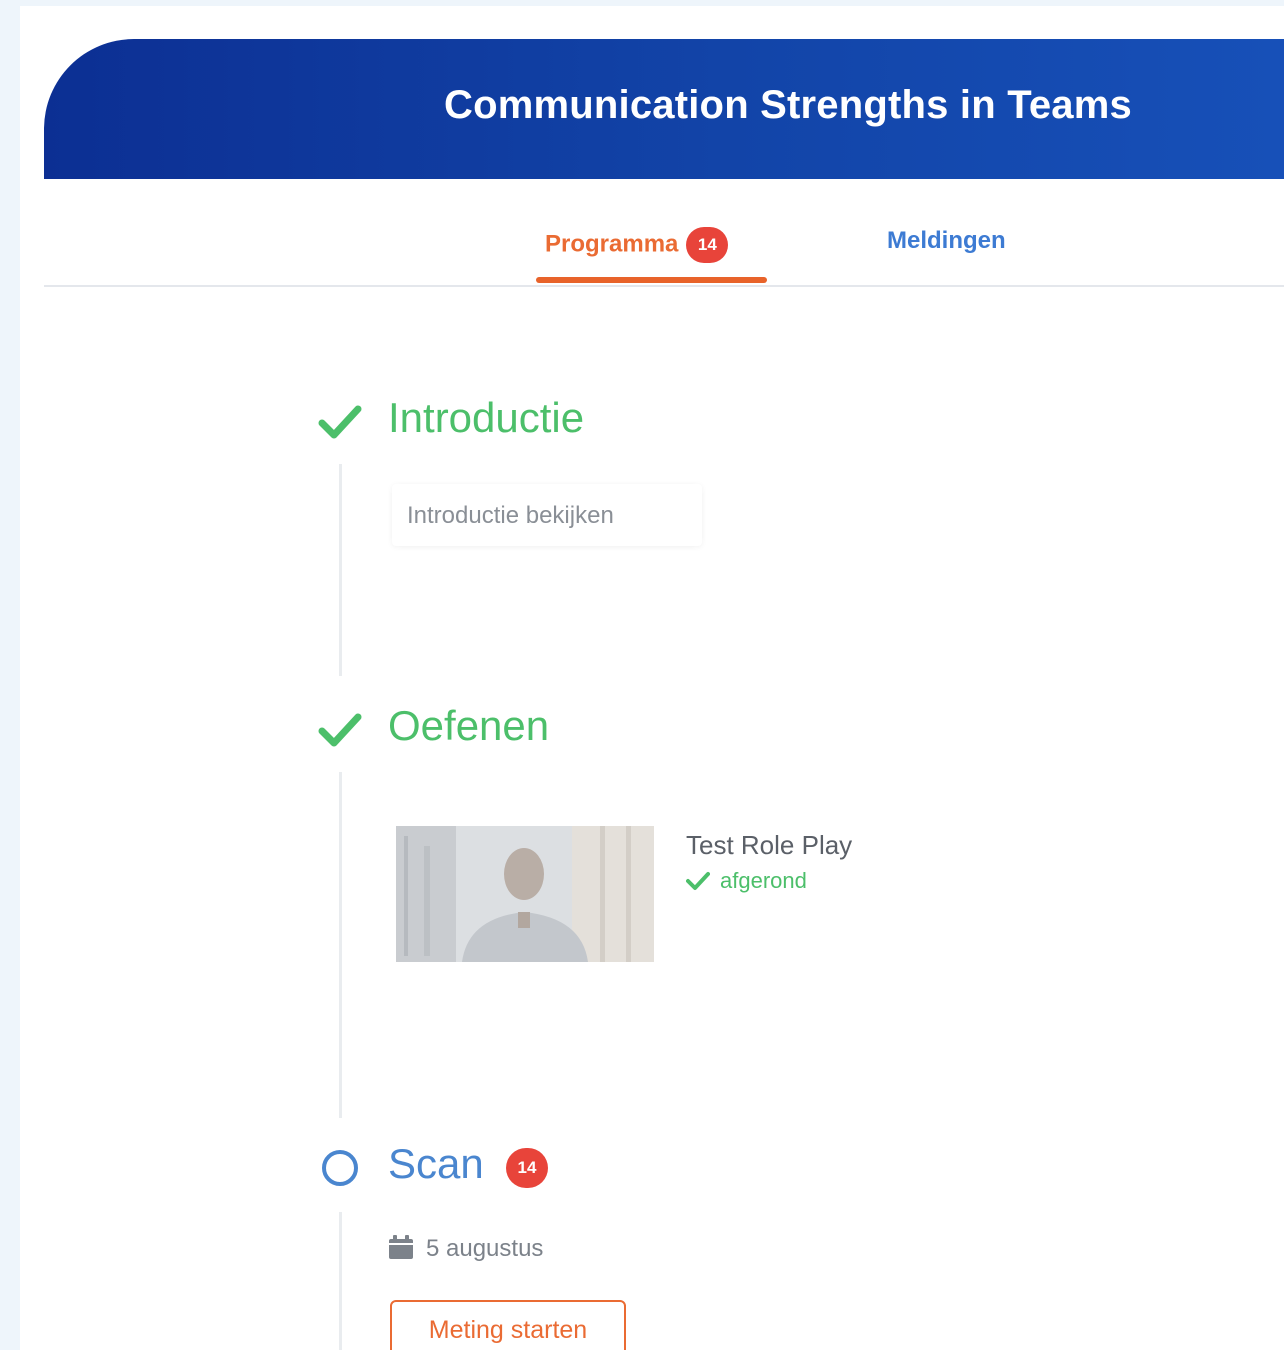 The height and width of the screenshot is (1350, 1284). What do you see at coordinates (508, 1325) in the screenshot?
I see `start-measurement-button: Meting starten` at bounding box center [508, 1325].